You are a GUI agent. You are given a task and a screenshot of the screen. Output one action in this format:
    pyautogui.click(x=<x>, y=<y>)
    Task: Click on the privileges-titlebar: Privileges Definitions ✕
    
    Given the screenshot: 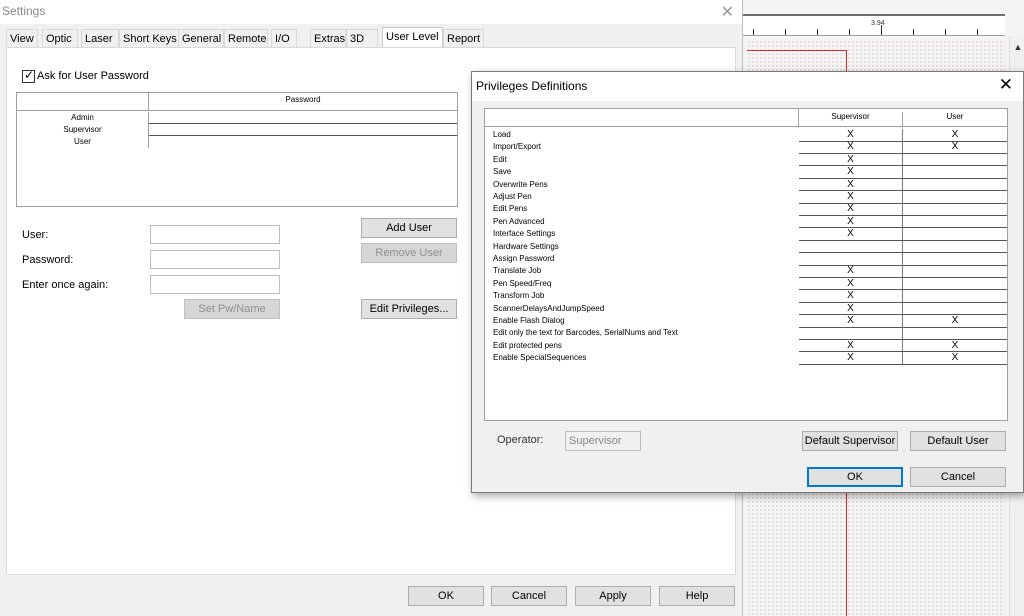 What is the action you would take?
    pyautogui.click(x=747, y=86)
    